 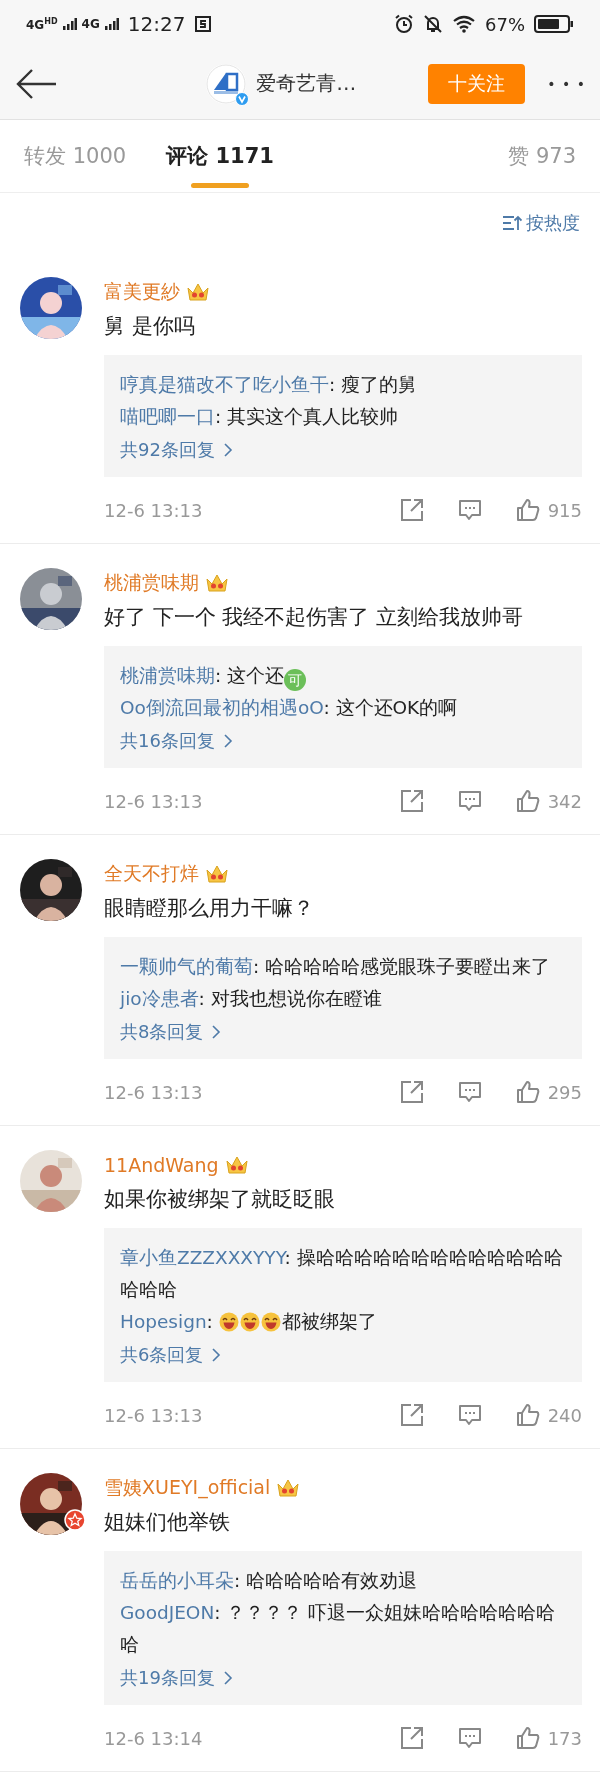 What do you see at coordinates (161, 1165) in the screenshot?
I see `username: 11AndWang` at bounding box center [161, 1165].